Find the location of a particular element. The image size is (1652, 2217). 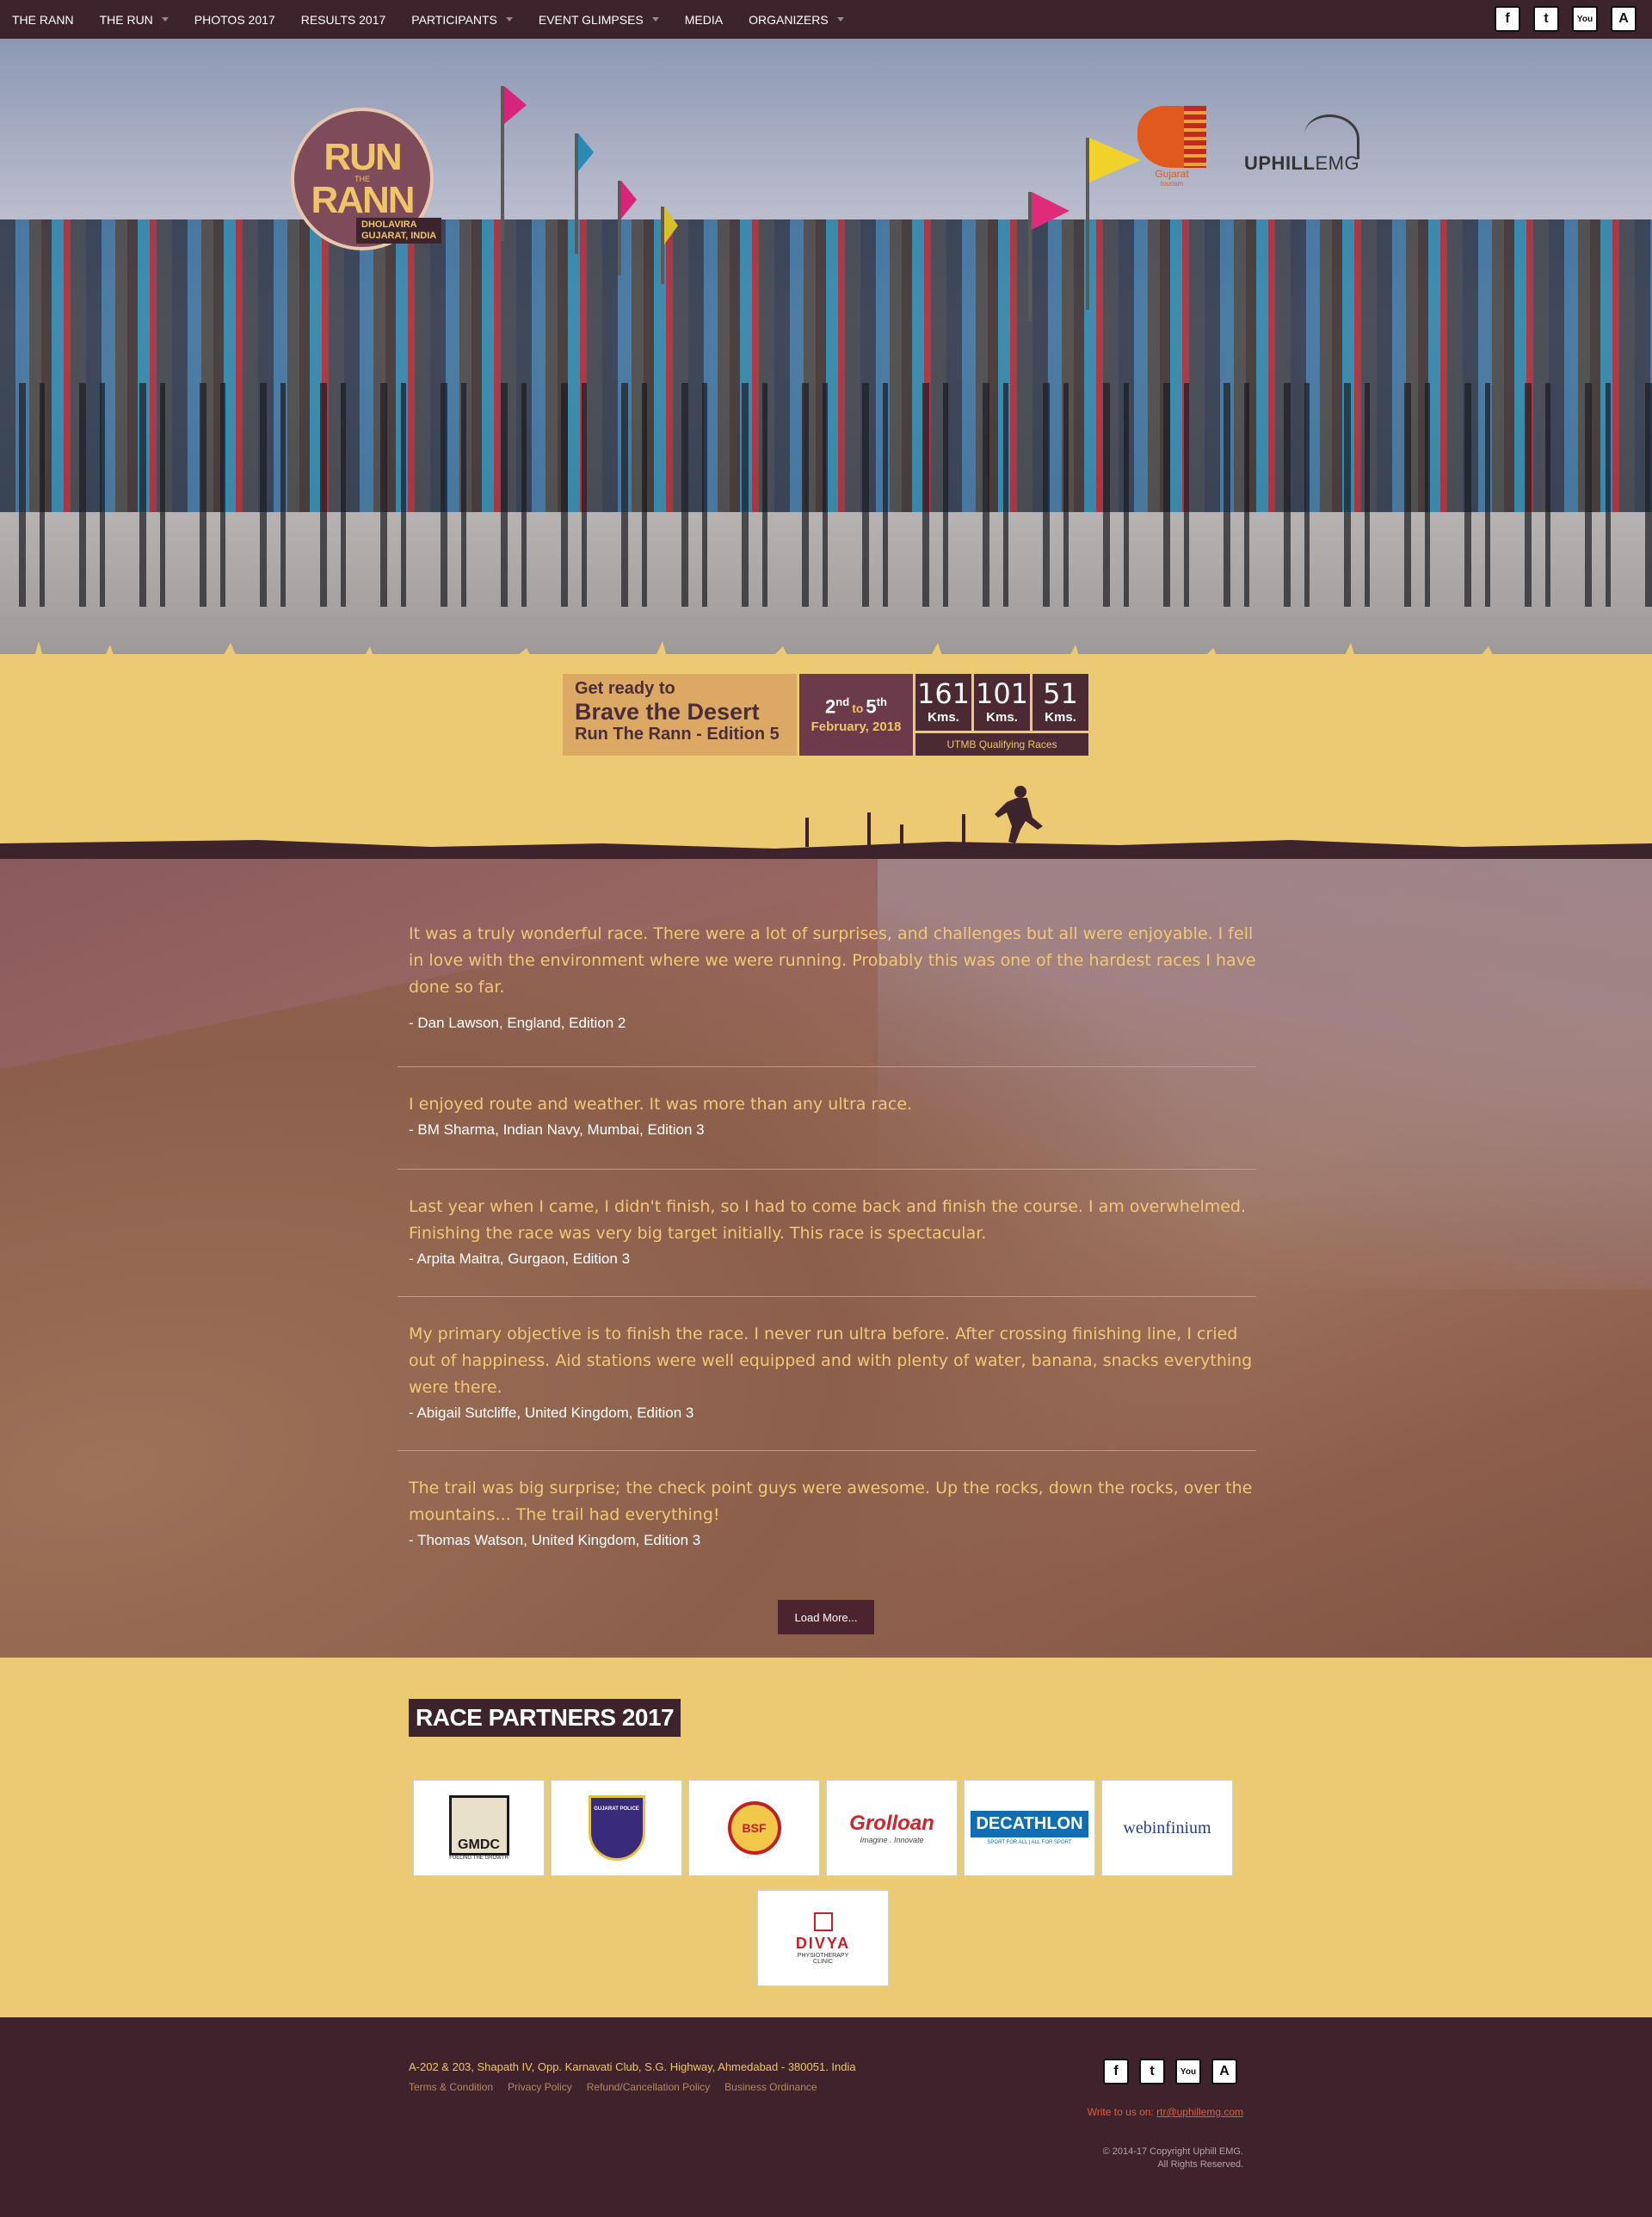

nav-item-event-glimpses: EVENT GLIMPSES is located at coordinates (599, 20).